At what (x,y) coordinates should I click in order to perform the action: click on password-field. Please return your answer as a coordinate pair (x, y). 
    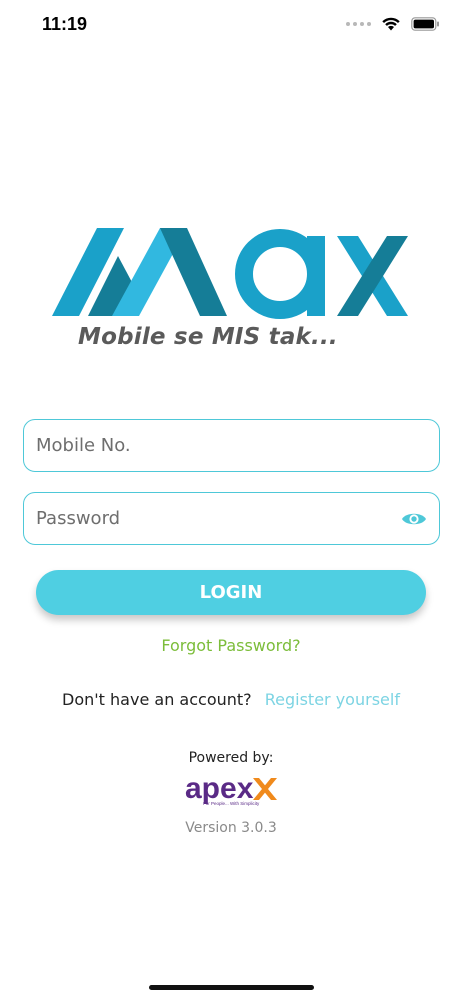
    Looking at the image, I should click on (231, 518).